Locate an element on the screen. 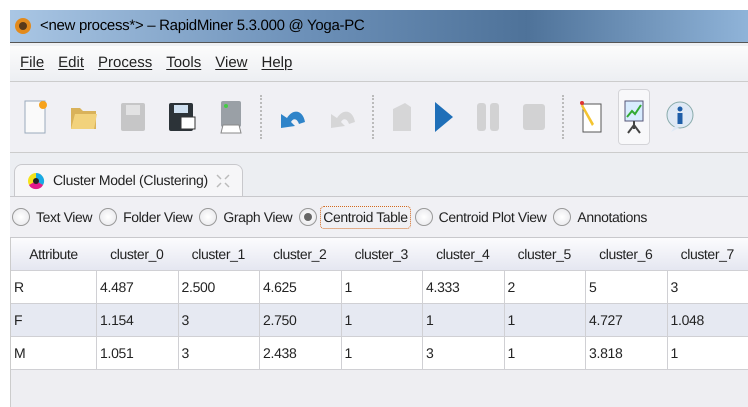  table-cell-text: R is located at coordinates (19, 287).